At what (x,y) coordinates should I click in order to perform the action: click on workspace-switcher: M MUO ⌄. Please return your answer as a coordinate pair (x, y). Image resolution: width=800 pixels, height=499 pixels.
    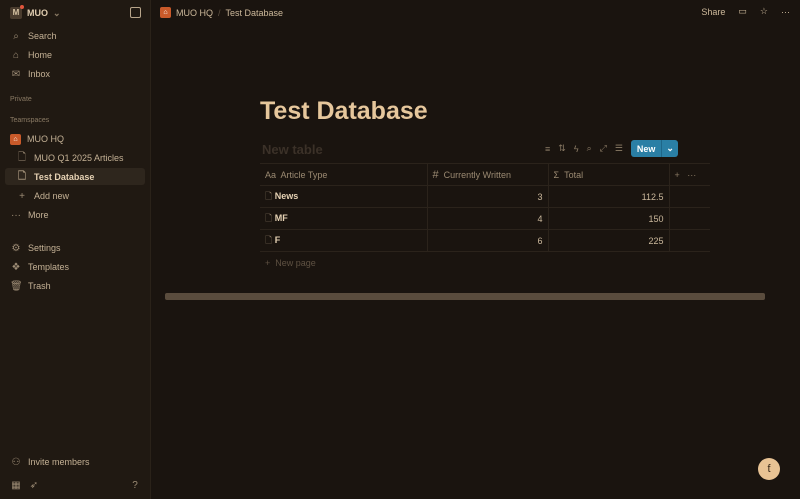
    Looking at the image, I should click on (35, 12).